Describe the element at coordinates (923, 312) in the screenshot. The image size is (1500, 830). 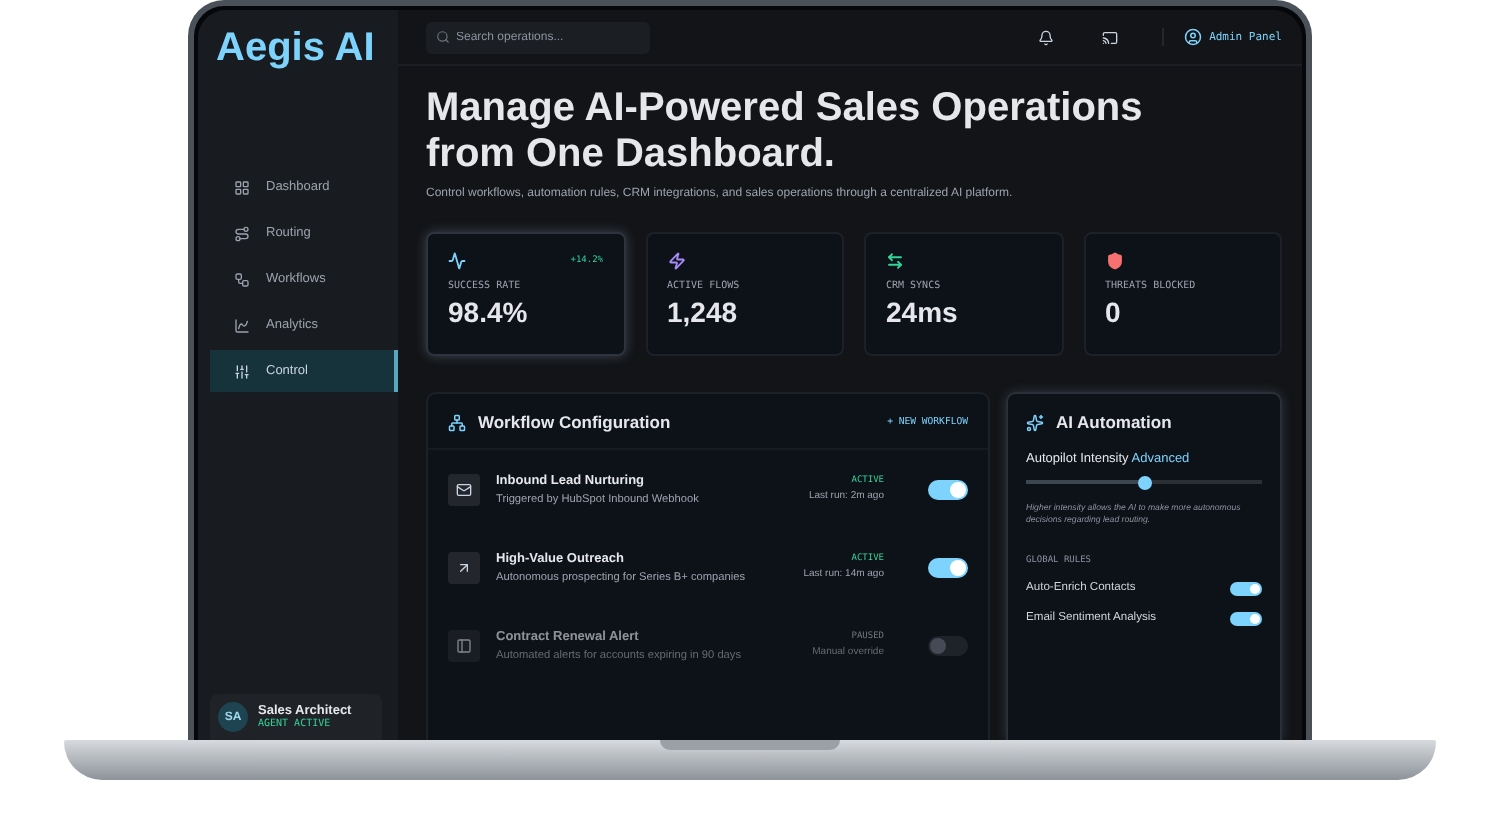
I see `stat-value: 24ms` at that location.